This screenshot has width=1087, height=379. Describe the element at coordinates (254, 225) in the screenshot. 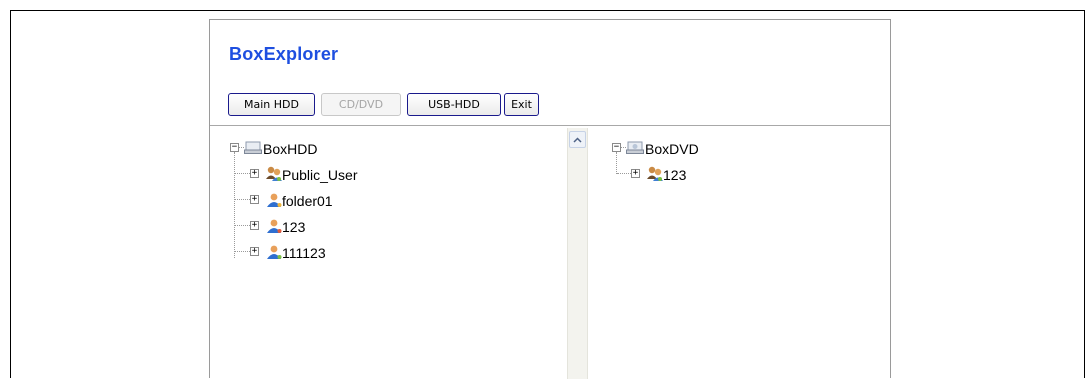

I see `expand-toggle-123: +` at that location.